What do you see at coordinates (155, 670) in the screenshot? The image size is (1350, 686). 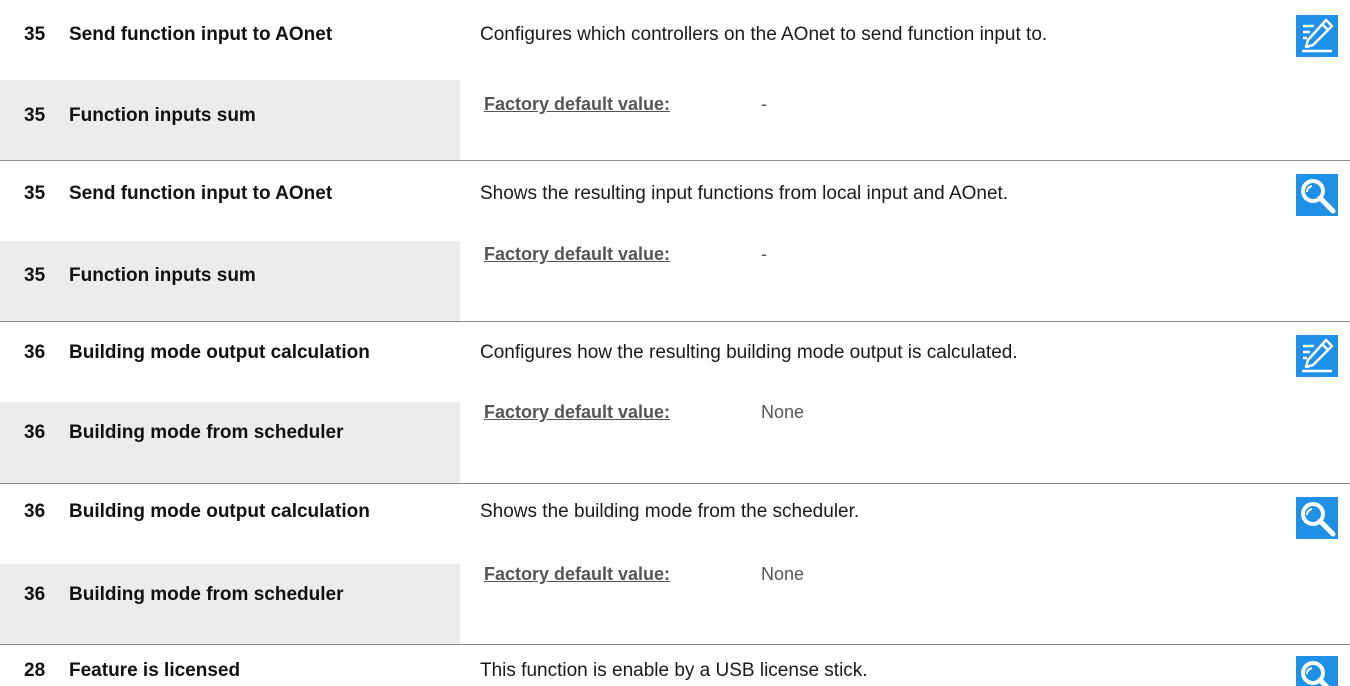 I see `parameter-name: Feature is licensed` at bounding box center [155, 670].